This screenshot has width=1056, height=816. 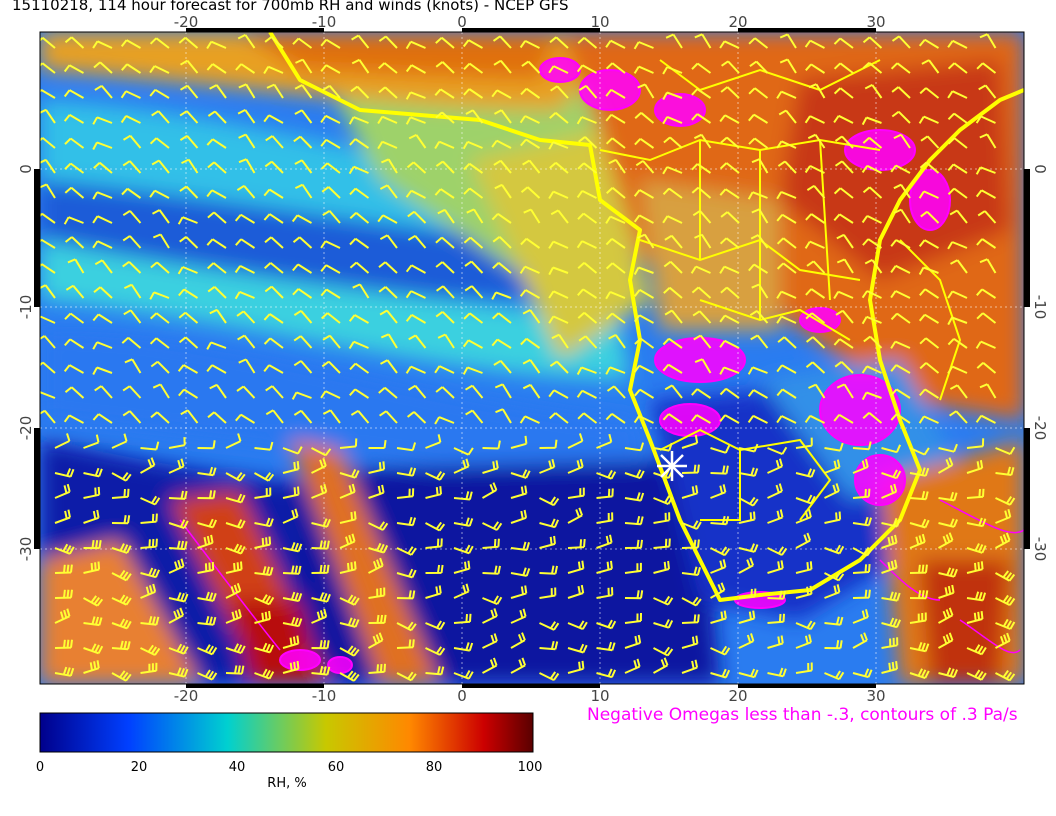 What do you see at coordinates (26, 549) in the screenshot?
I see `left-lat-tick: -30` at bounding box center [26, 549].